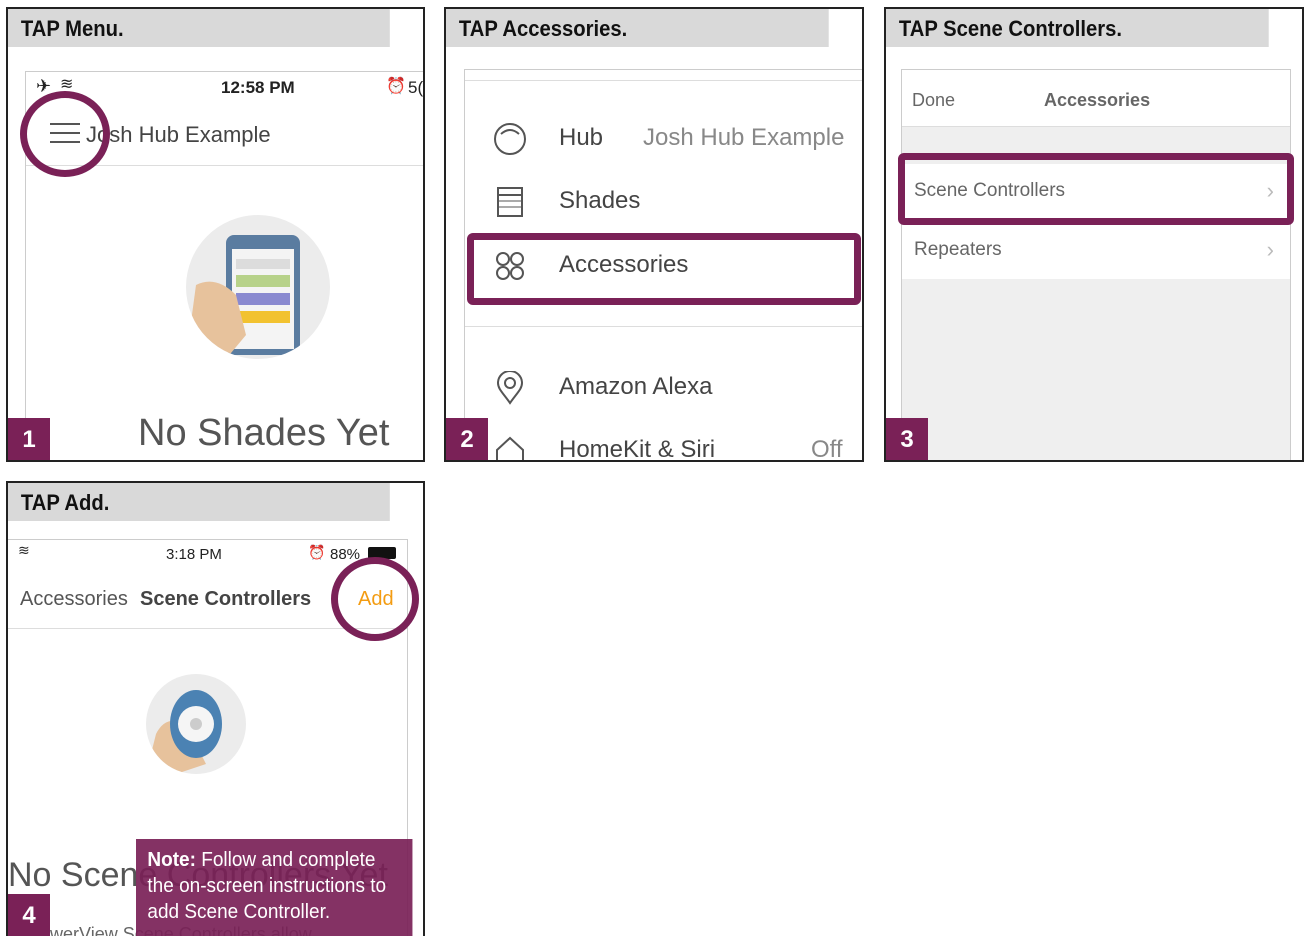 The height and width of the screenshot is (936, 1307). Describe the element at coordinates (1077, 28) in the screenshot. I see `panel-3-title: TAP Scene Controllers.` at that location.